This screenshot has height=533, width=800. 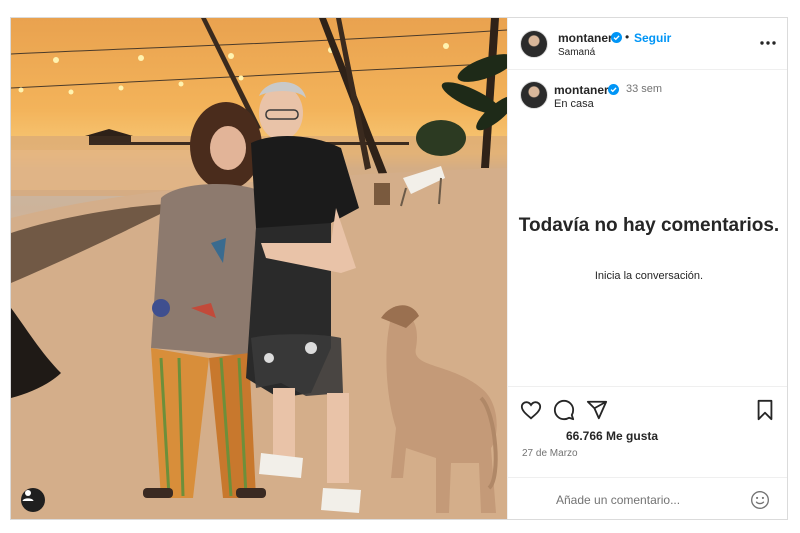 What do you see at coordinates (768, 43) in the screenshot?
I see `more-options-icon` at bounding box center [768, 43].